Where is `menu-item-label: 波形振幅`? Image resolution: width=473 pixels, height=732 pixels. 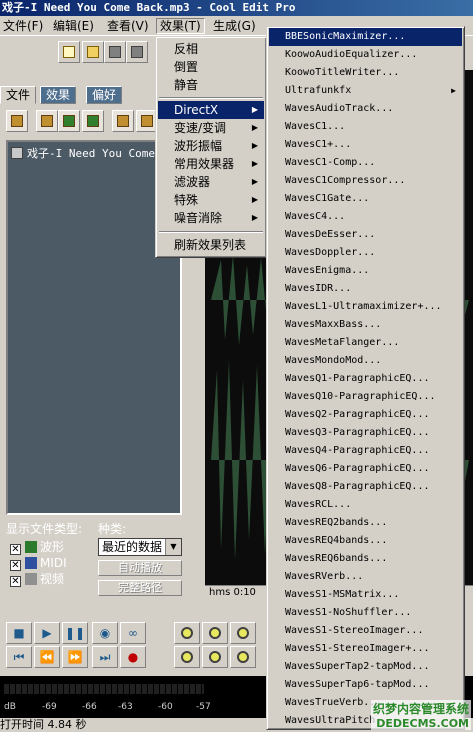
menu-item-label: 波形振幅 is located at coordinates (198, 146).